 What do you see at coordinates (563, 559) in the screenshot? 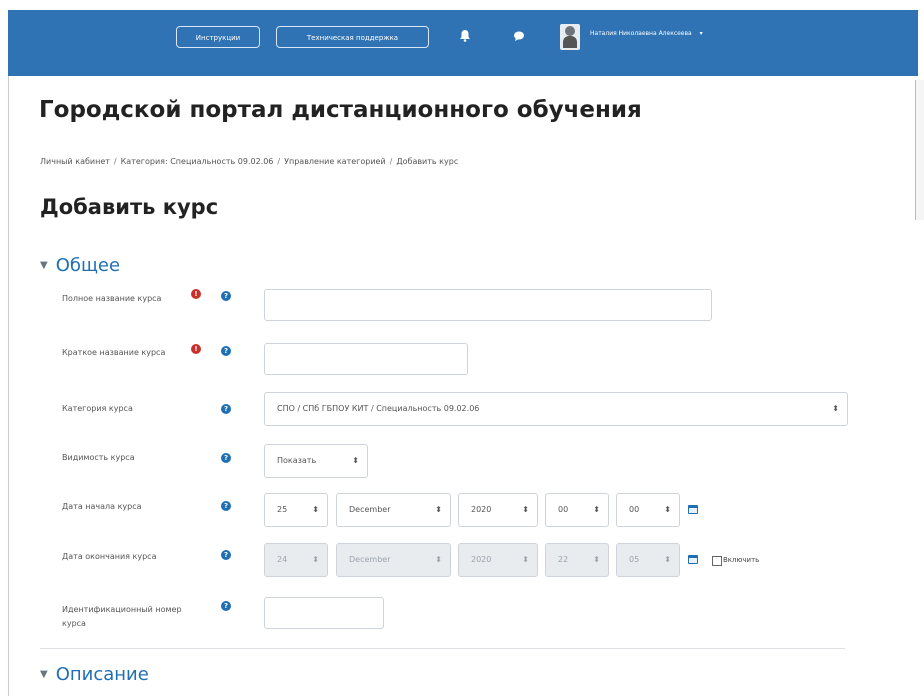
I see `end-hour-value: 22` at bounding box center [563, 559].